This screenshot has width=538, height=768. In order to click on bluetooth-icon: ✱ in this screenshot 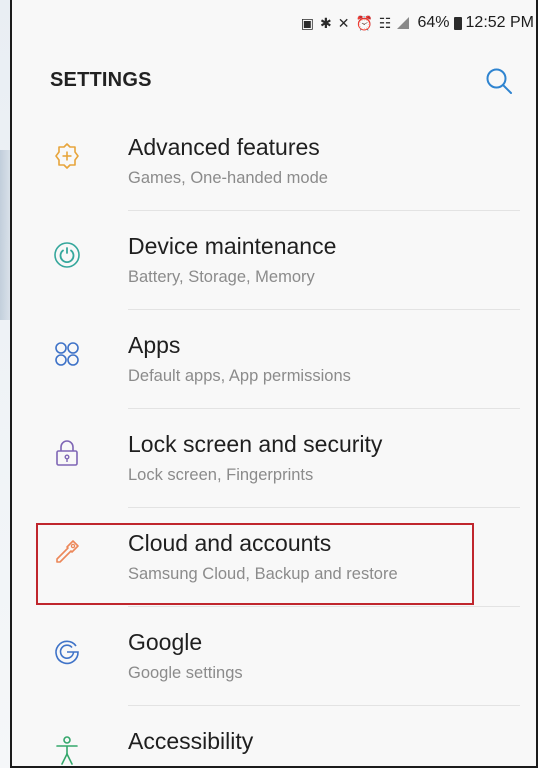, I will do `click(326, 22)`.